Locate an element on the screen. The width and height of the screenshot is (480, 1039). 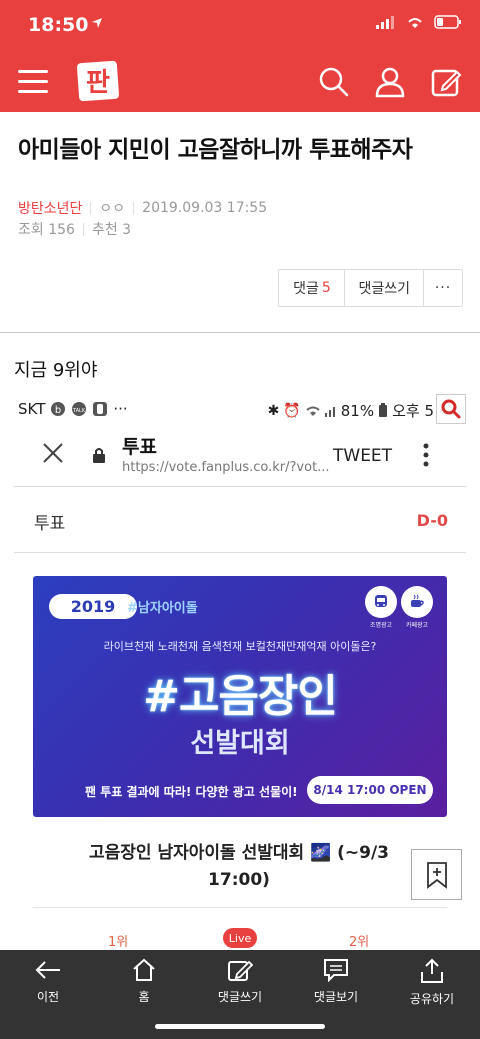
bookmark-add-icon is located at coordinates (436, 874).